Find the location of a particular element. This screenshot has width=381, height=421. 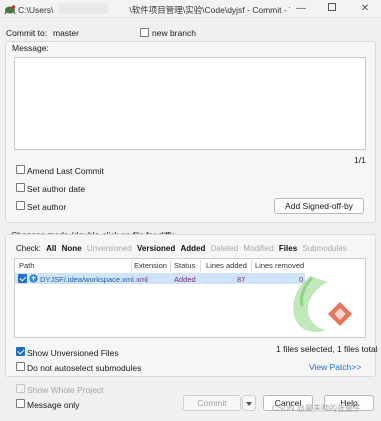

added-file-icon is located at coordinates (33, 278).